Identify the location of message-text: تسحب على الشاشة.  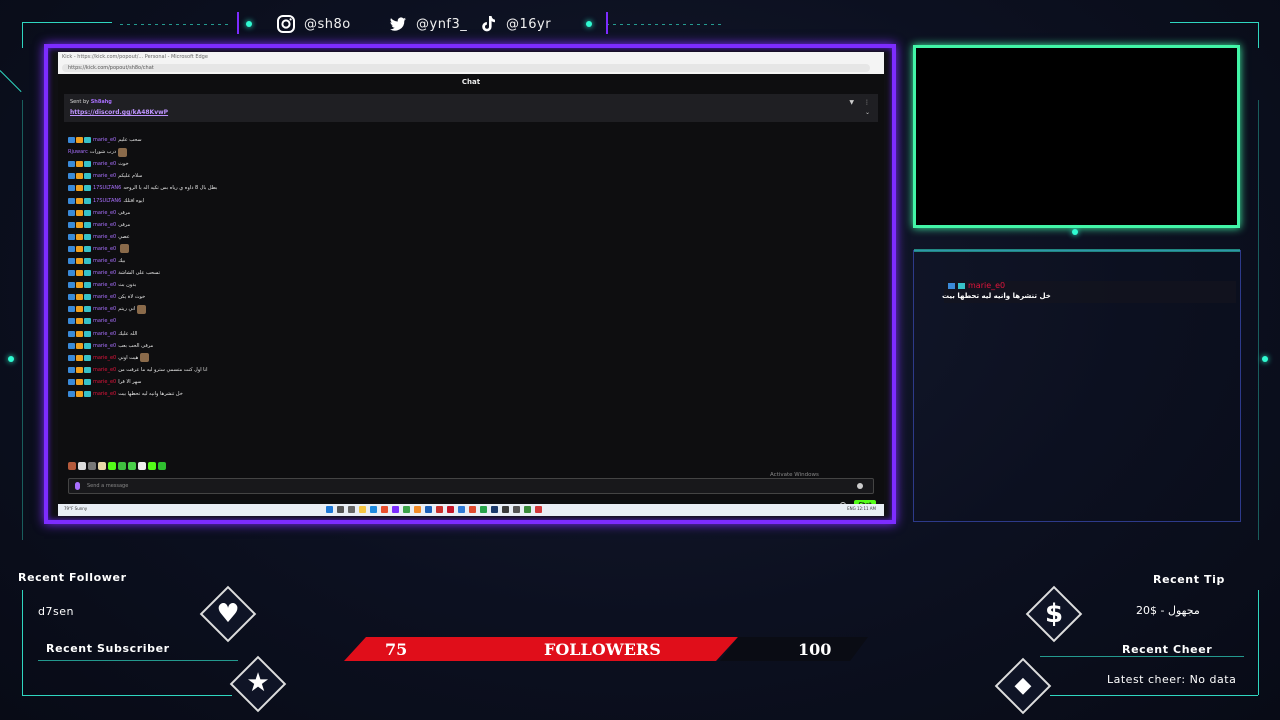
(139, 273).